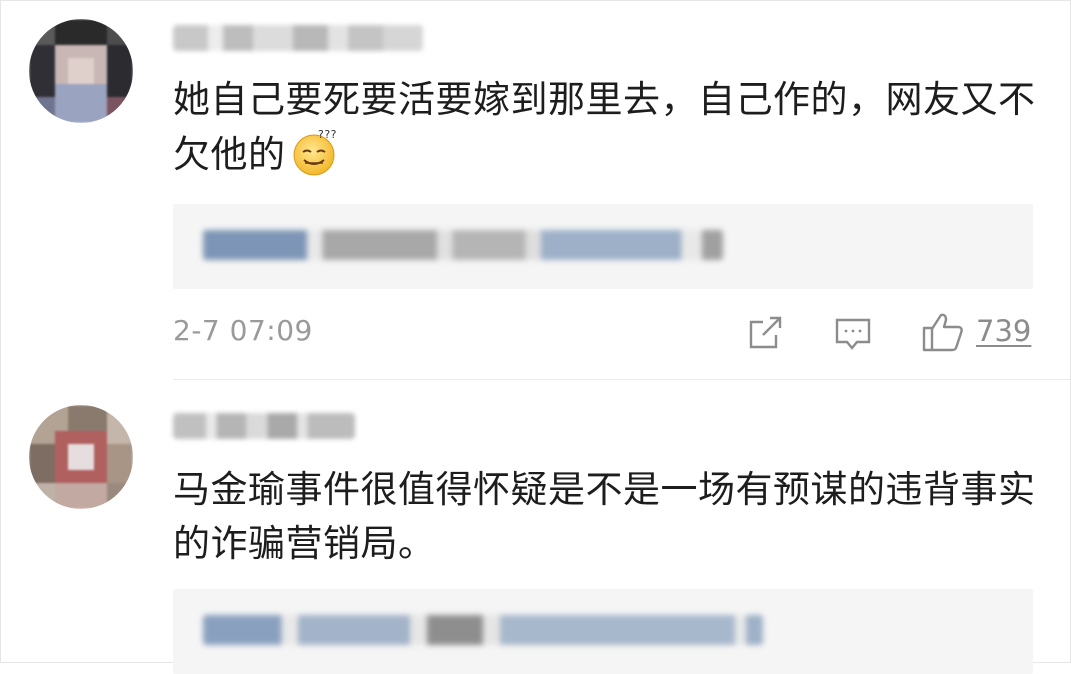 The height and width of the screenshot is (674, 1071). What do you see at coordinates (1003, 331) in the screenshot?
I see `like-count: 739` at bounding box center [1003, 331].